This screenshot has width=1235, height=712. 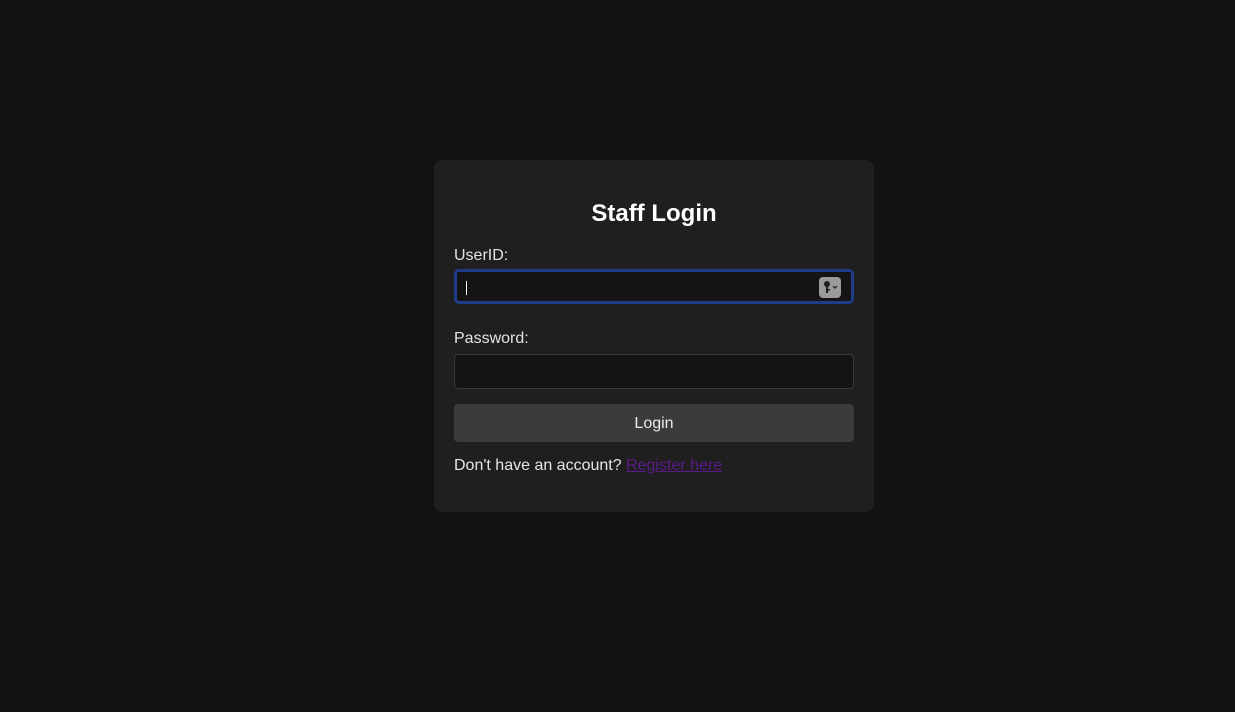 What do you see at coordinates (491, 338) in the screenshot?
I see `password-label: Password:` at bounding box center [491, 338].